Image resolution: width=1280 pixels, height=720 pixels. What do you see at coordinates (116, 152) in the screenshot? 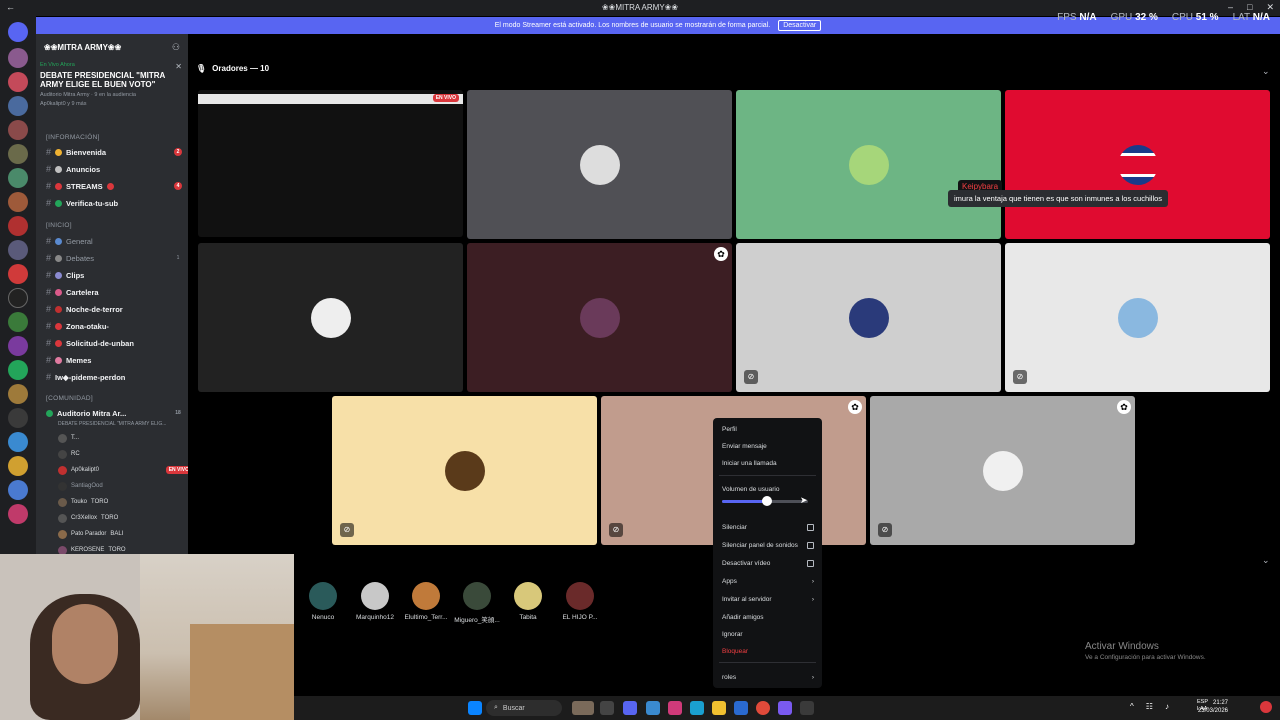
I see `channel-bienvenida: # Bienvenida 2` at bounding box center [116, 152].